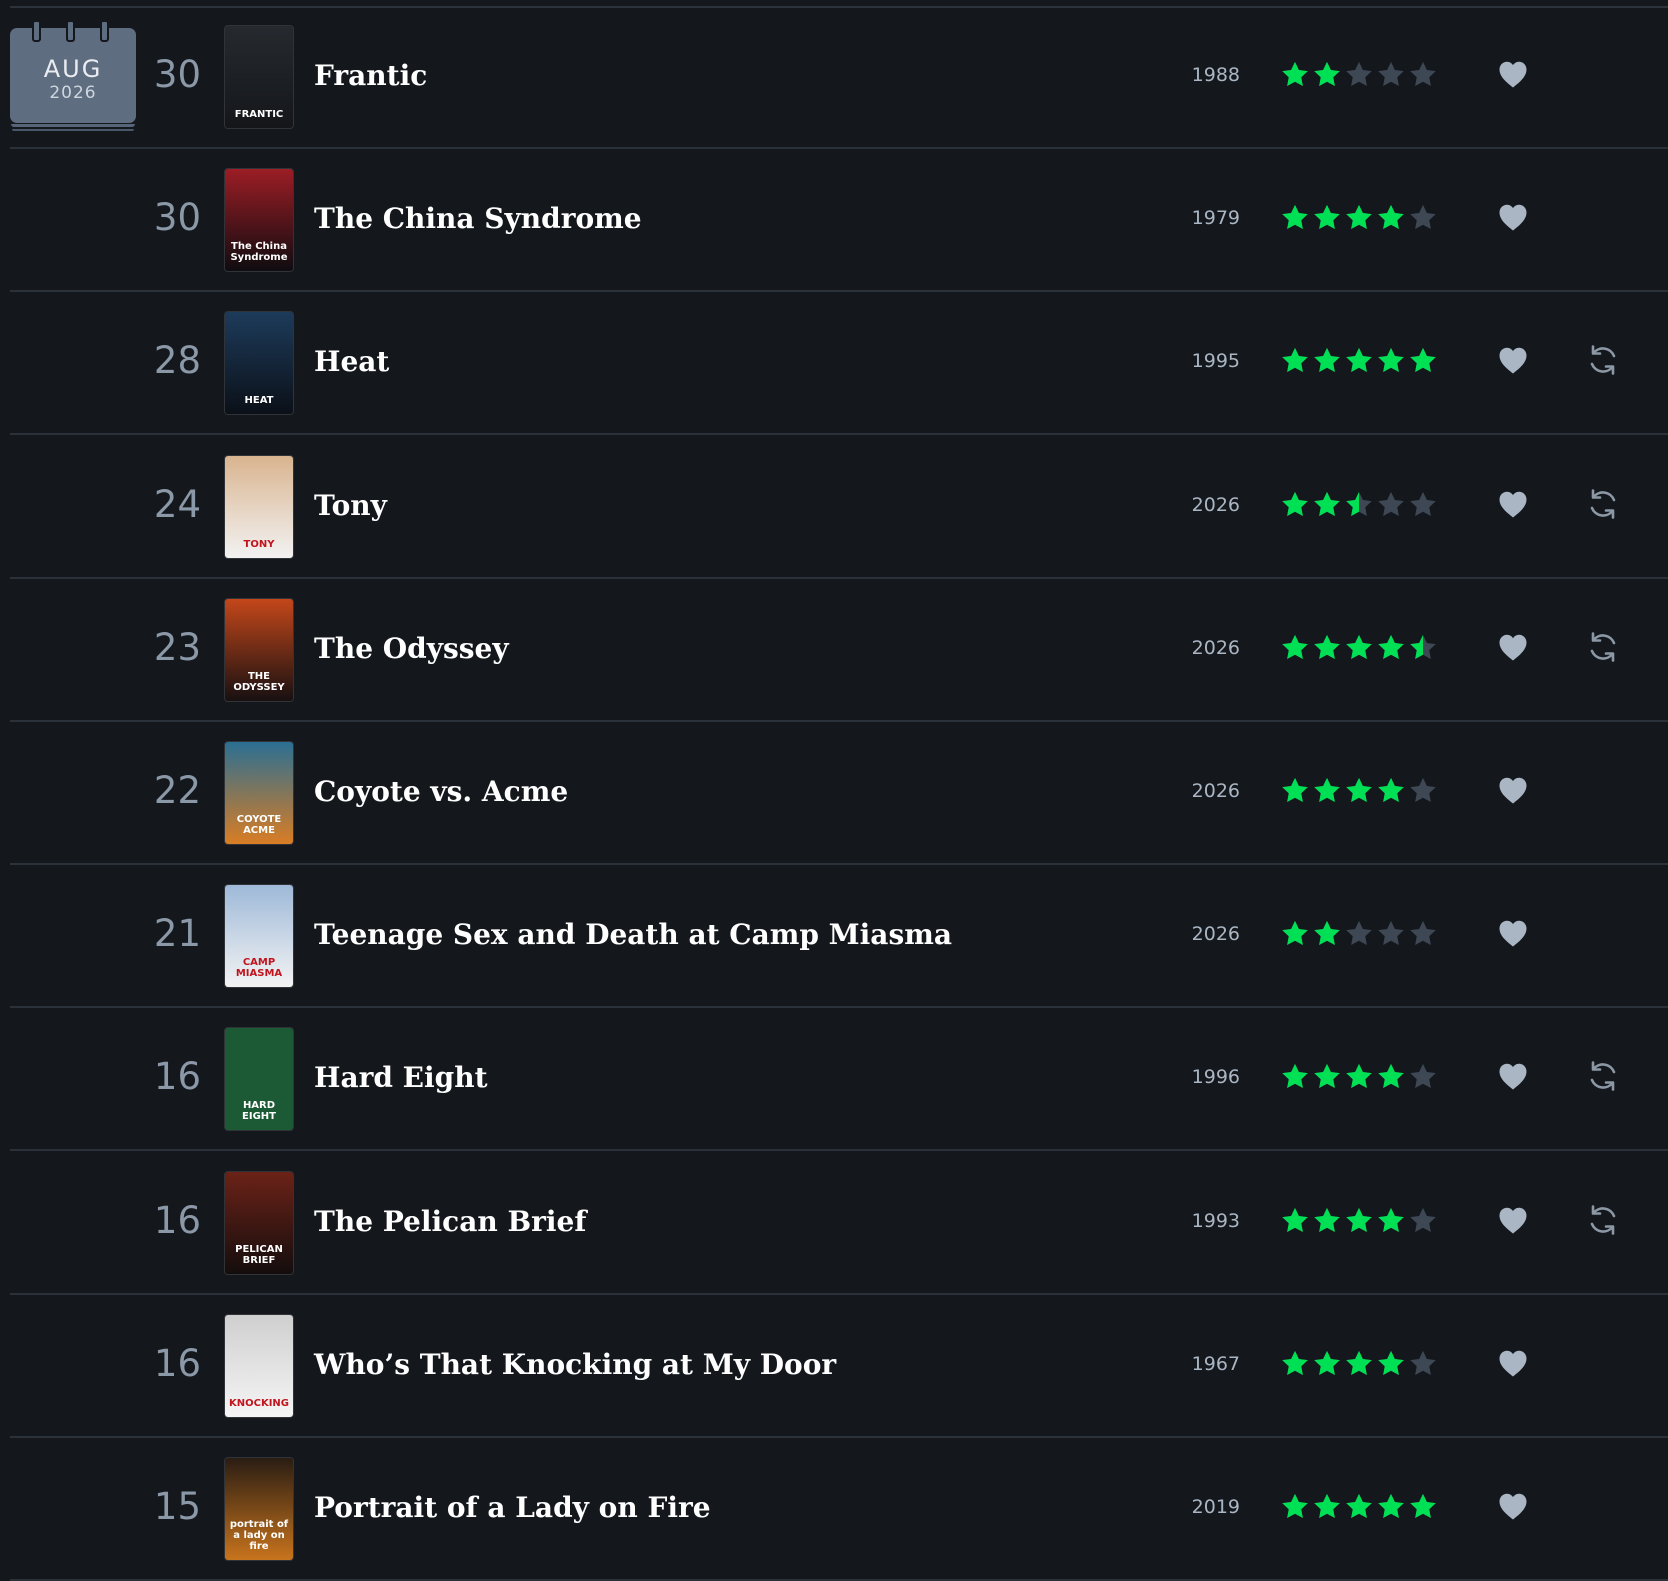 This screenshot has width=1668, height=1581. I want to click on film-title: Who’s That Knocking at My Door, so click(575, 1365).